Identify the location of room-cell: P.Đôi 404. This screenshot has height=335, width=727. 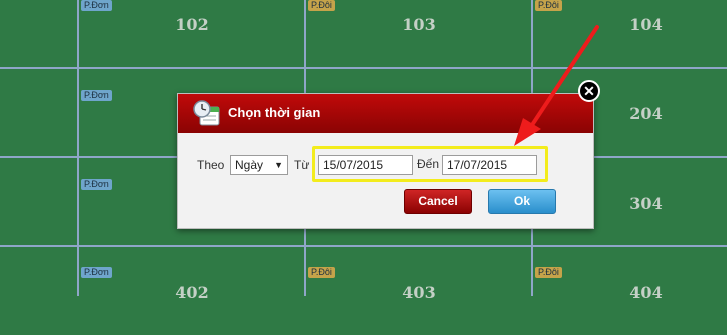
(630, 291).